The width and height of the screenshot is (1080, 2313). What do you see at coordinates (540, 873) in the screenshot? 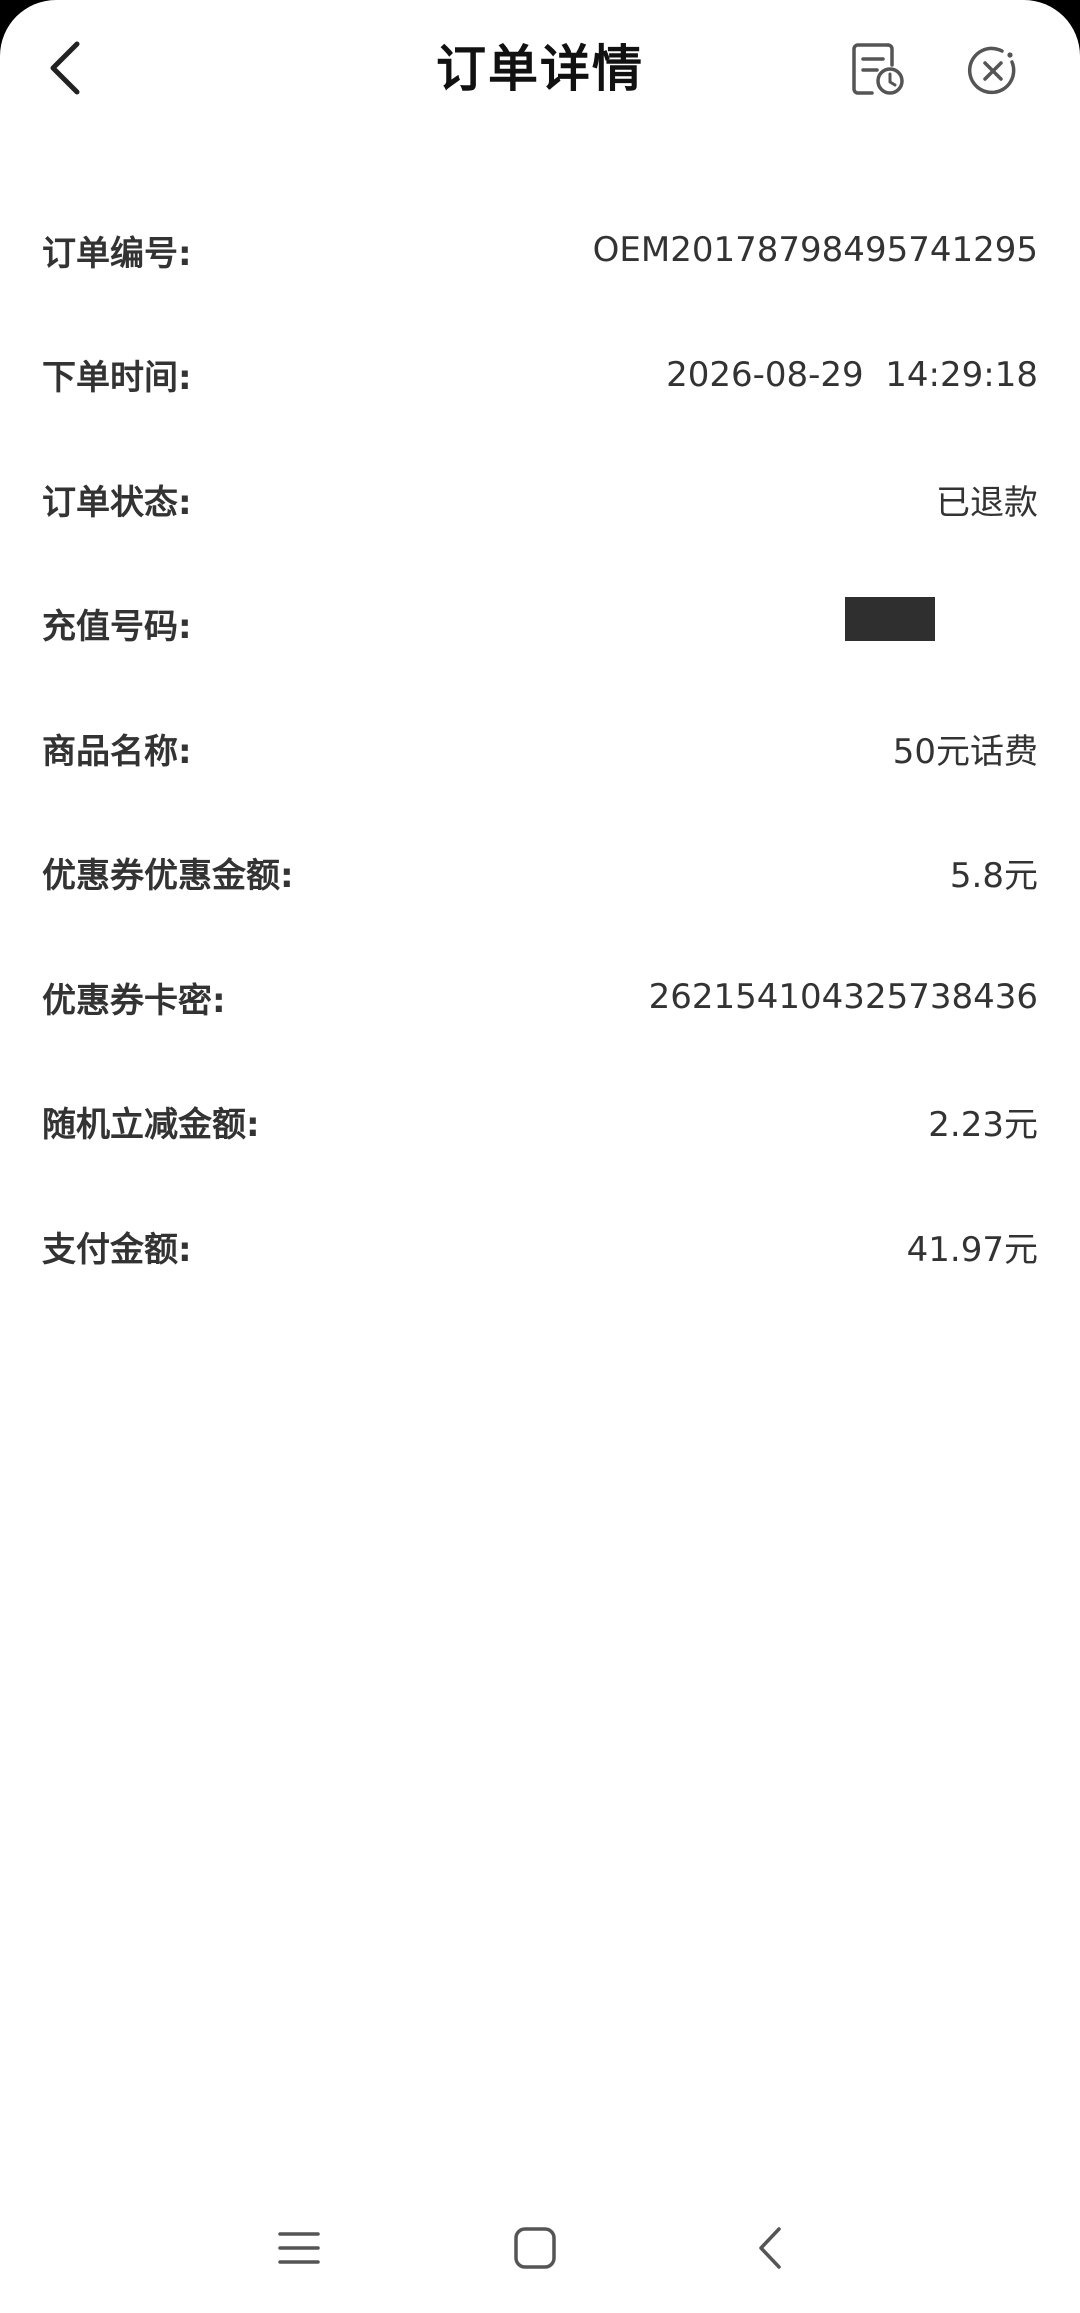
I see `detail-row-coupon-discount: 优惠券优惠金额: 5.8元` at bounding box center [540, 873].